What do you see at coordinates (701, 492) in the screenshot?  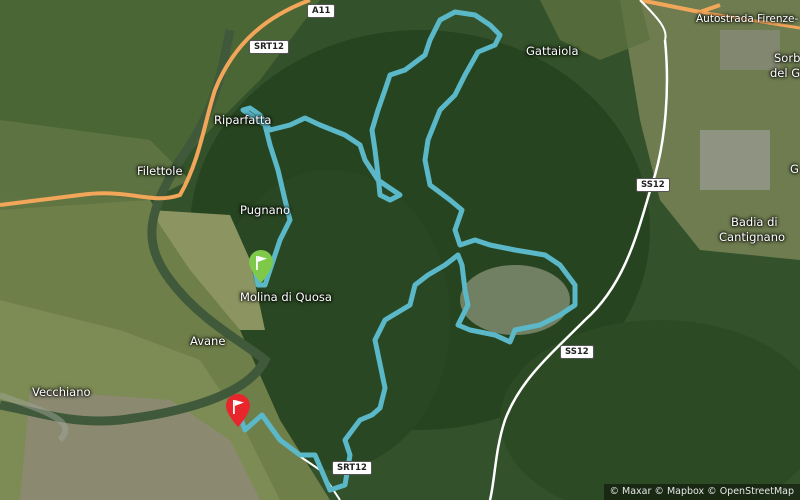 I see `map-attribution: © Maxar © Mapbox © OpenStreetMap` at bounding box center [701, 492].